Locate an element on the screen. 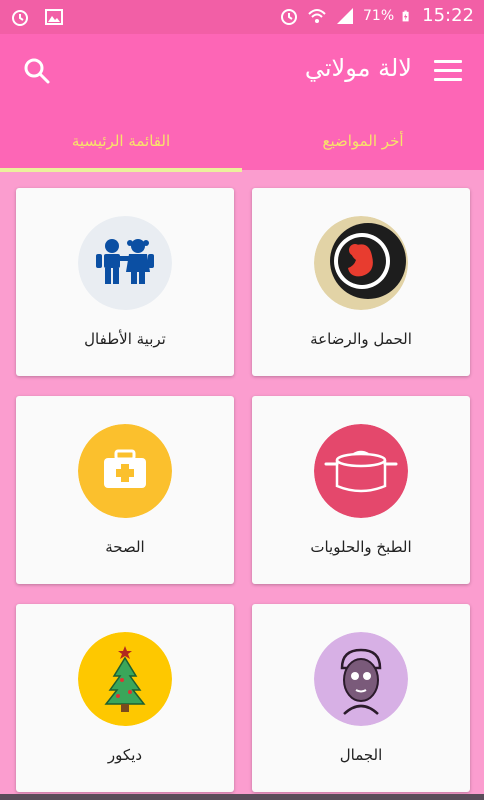 The height and width of the screenshot is (800, 484). category-card-beauty: الجمال is located at coordinates (361, 698).